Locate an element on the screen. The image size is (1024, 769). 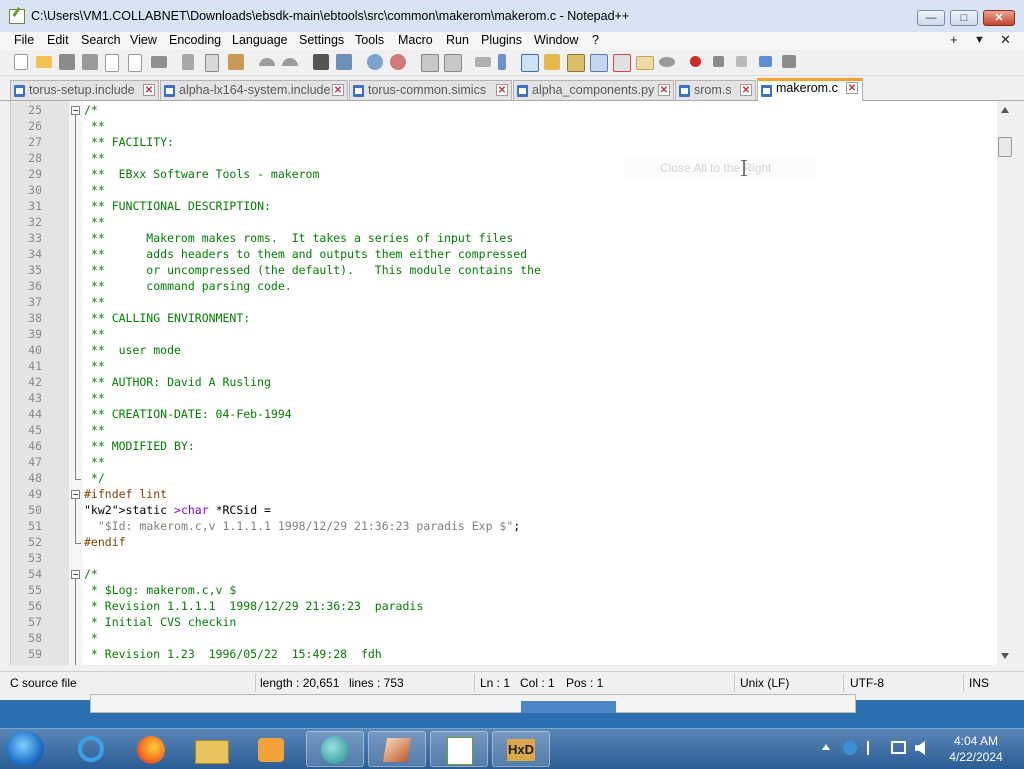
close-all-icon is located at coordinates (135, 63).